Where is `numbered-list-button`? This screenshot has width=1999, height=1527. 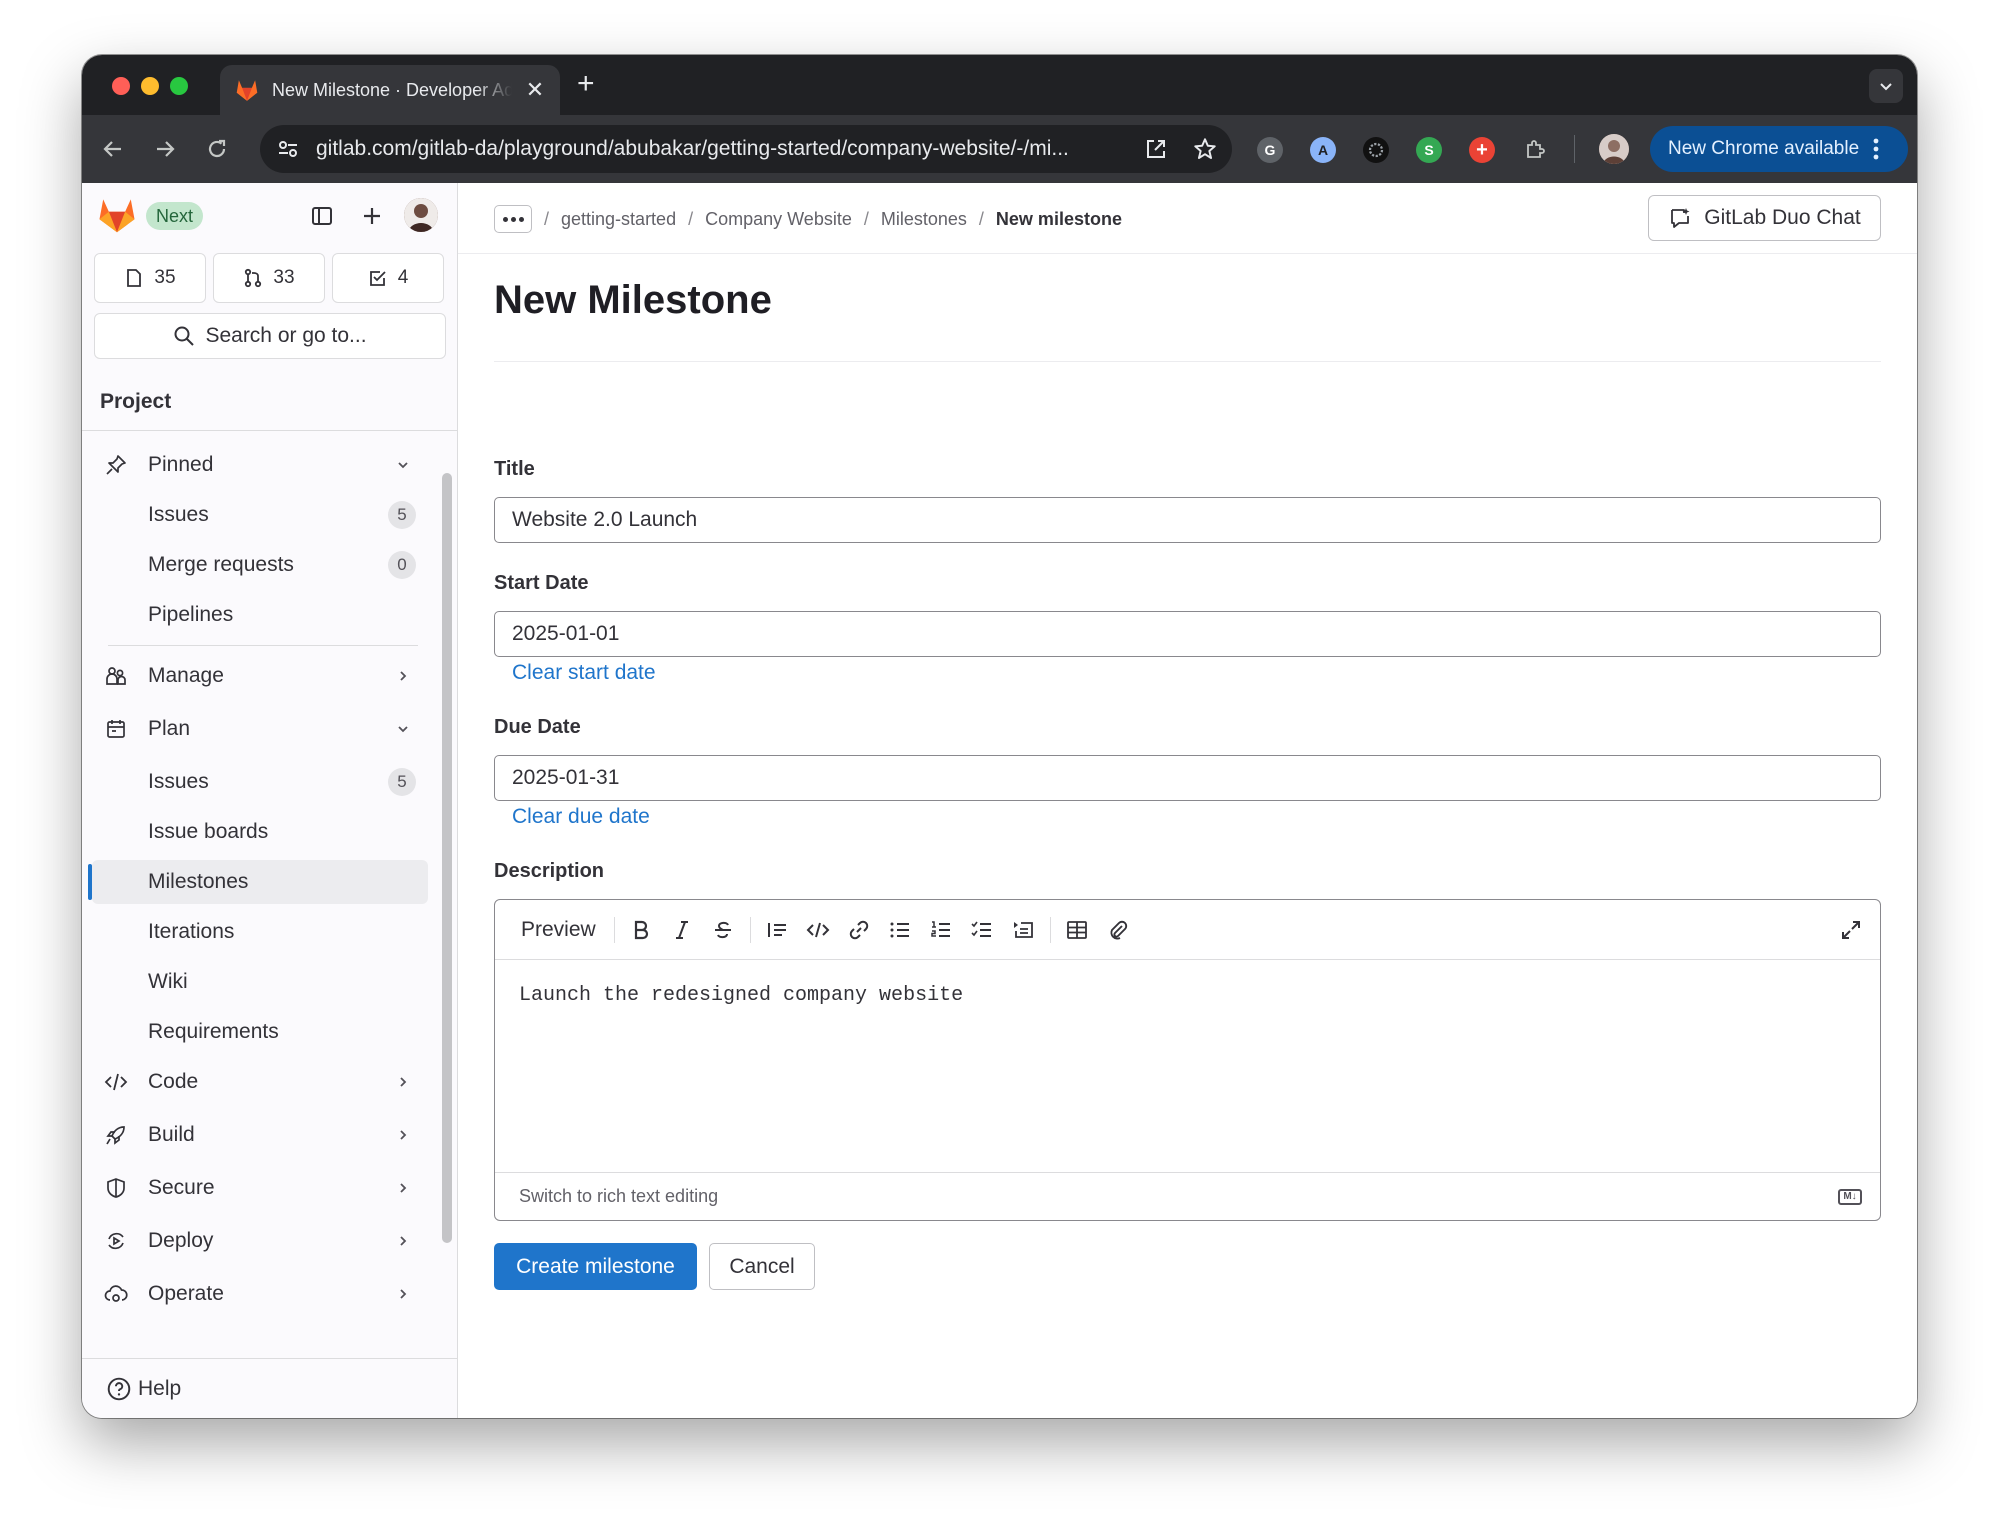 numbered-list-button is located at coordinates (941, 930).